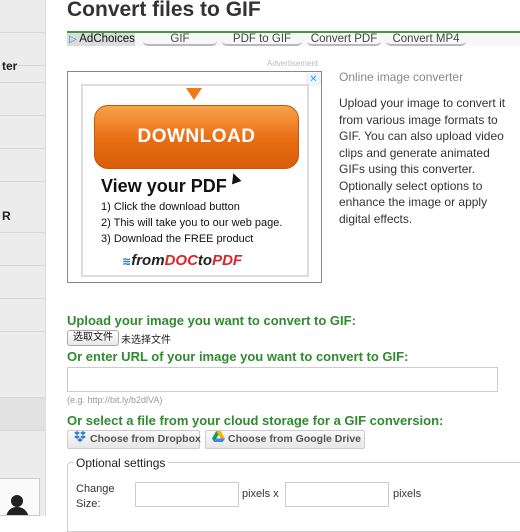 The image size is (520, 532). Describe the element at coordinates (194, 94) in the screenshot. I see `down-arrow-icon` at that location.